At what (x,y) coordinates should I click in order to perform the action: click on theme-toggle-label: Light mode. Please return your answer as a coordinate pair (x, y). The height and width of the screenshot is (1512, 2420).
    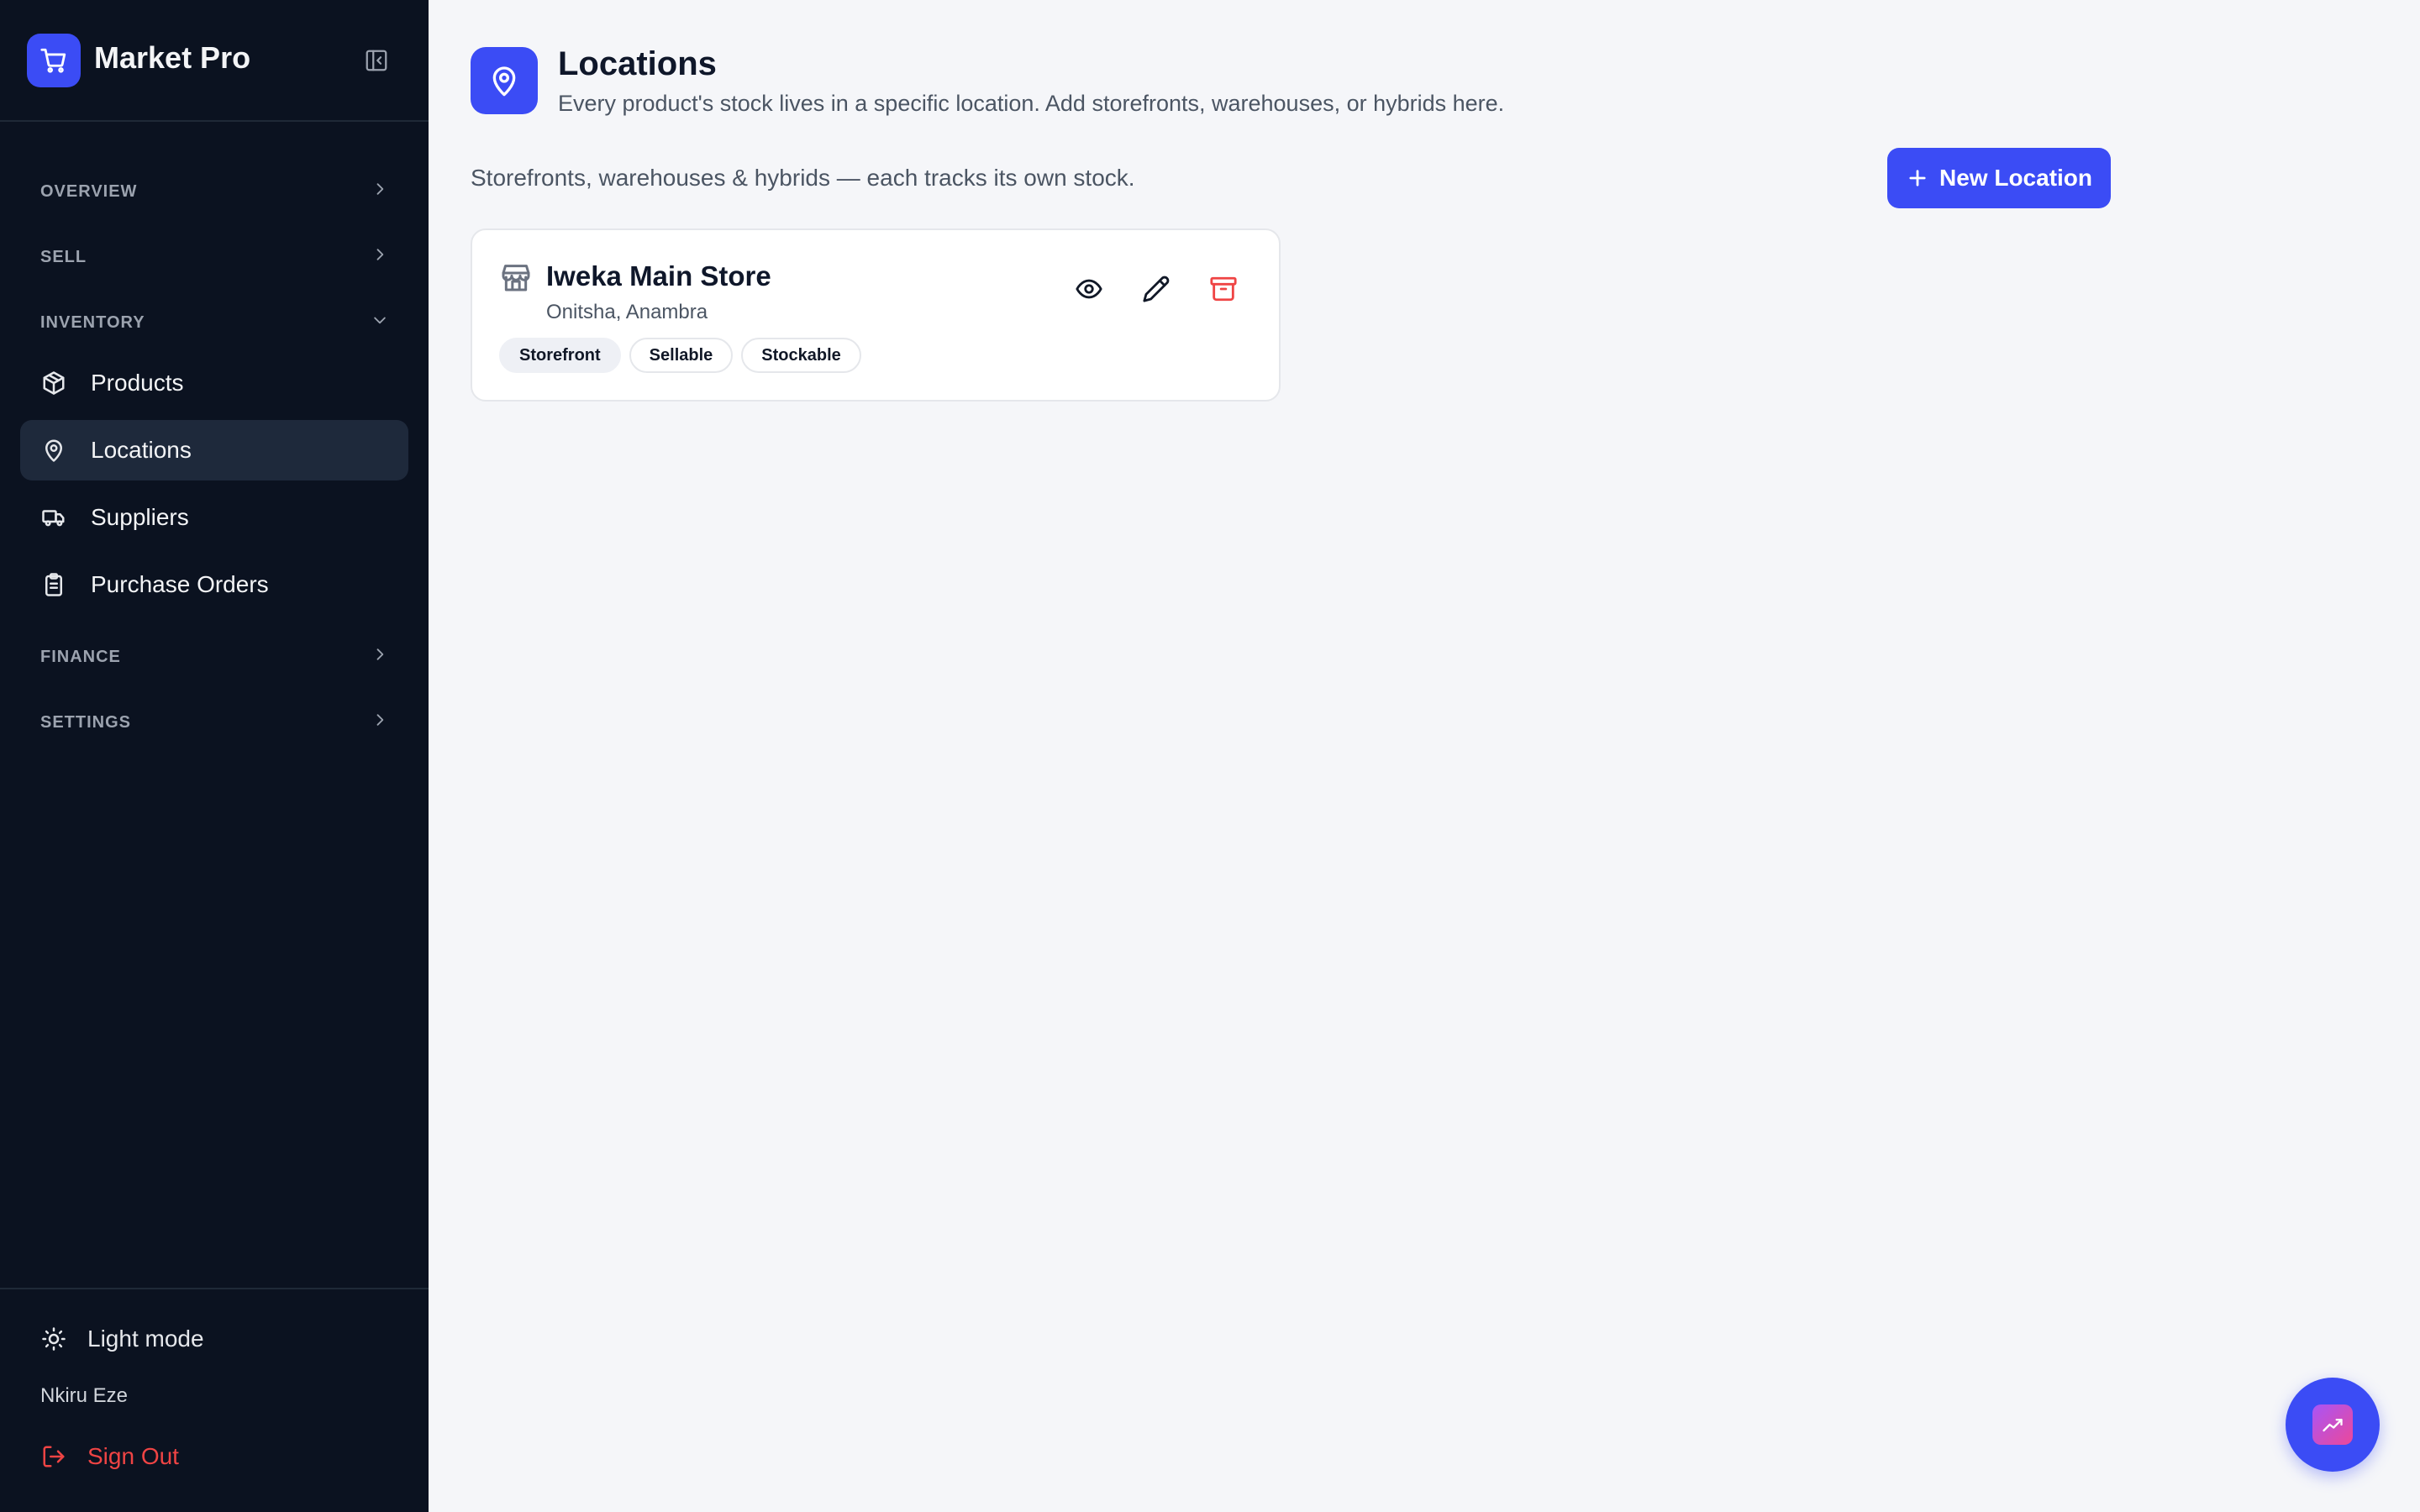
    Looking at the image, I should click on (146, 1339).